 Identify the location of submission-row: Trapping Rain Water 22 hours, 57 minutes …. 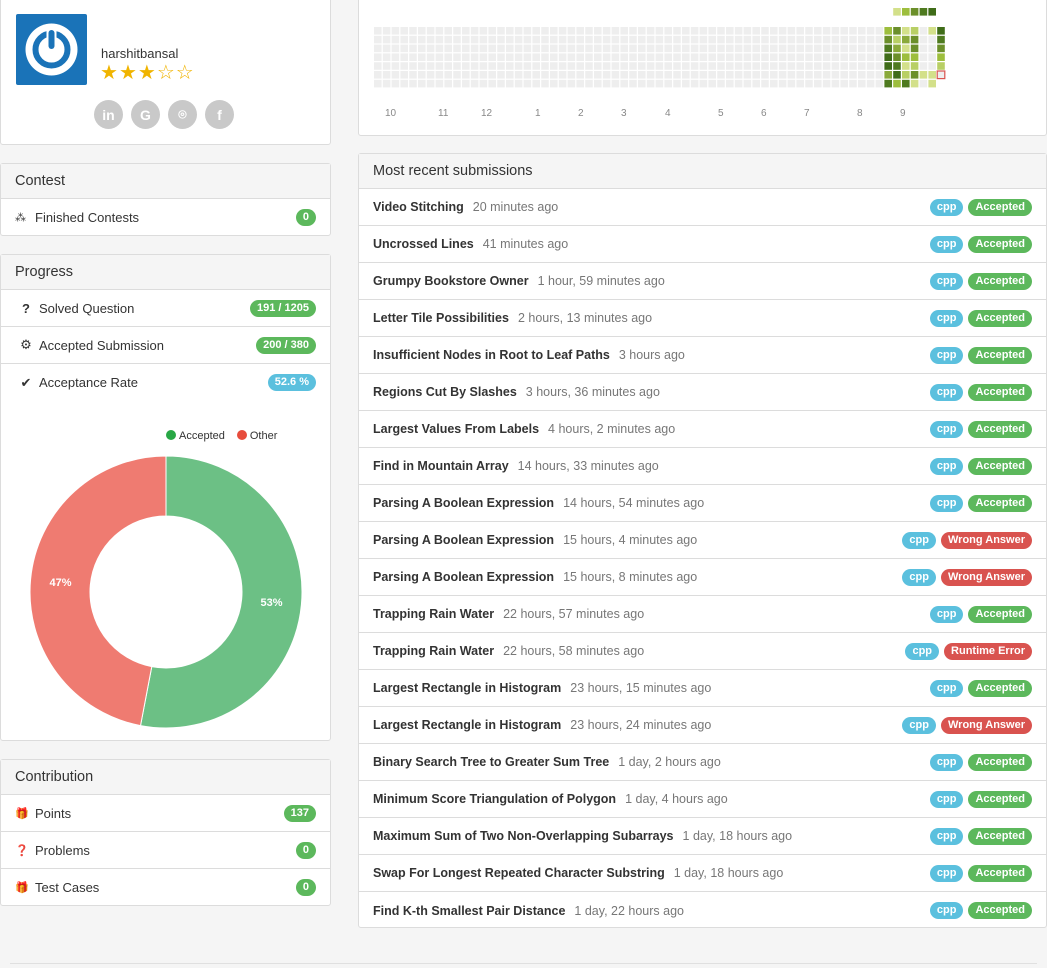
(702, 614).